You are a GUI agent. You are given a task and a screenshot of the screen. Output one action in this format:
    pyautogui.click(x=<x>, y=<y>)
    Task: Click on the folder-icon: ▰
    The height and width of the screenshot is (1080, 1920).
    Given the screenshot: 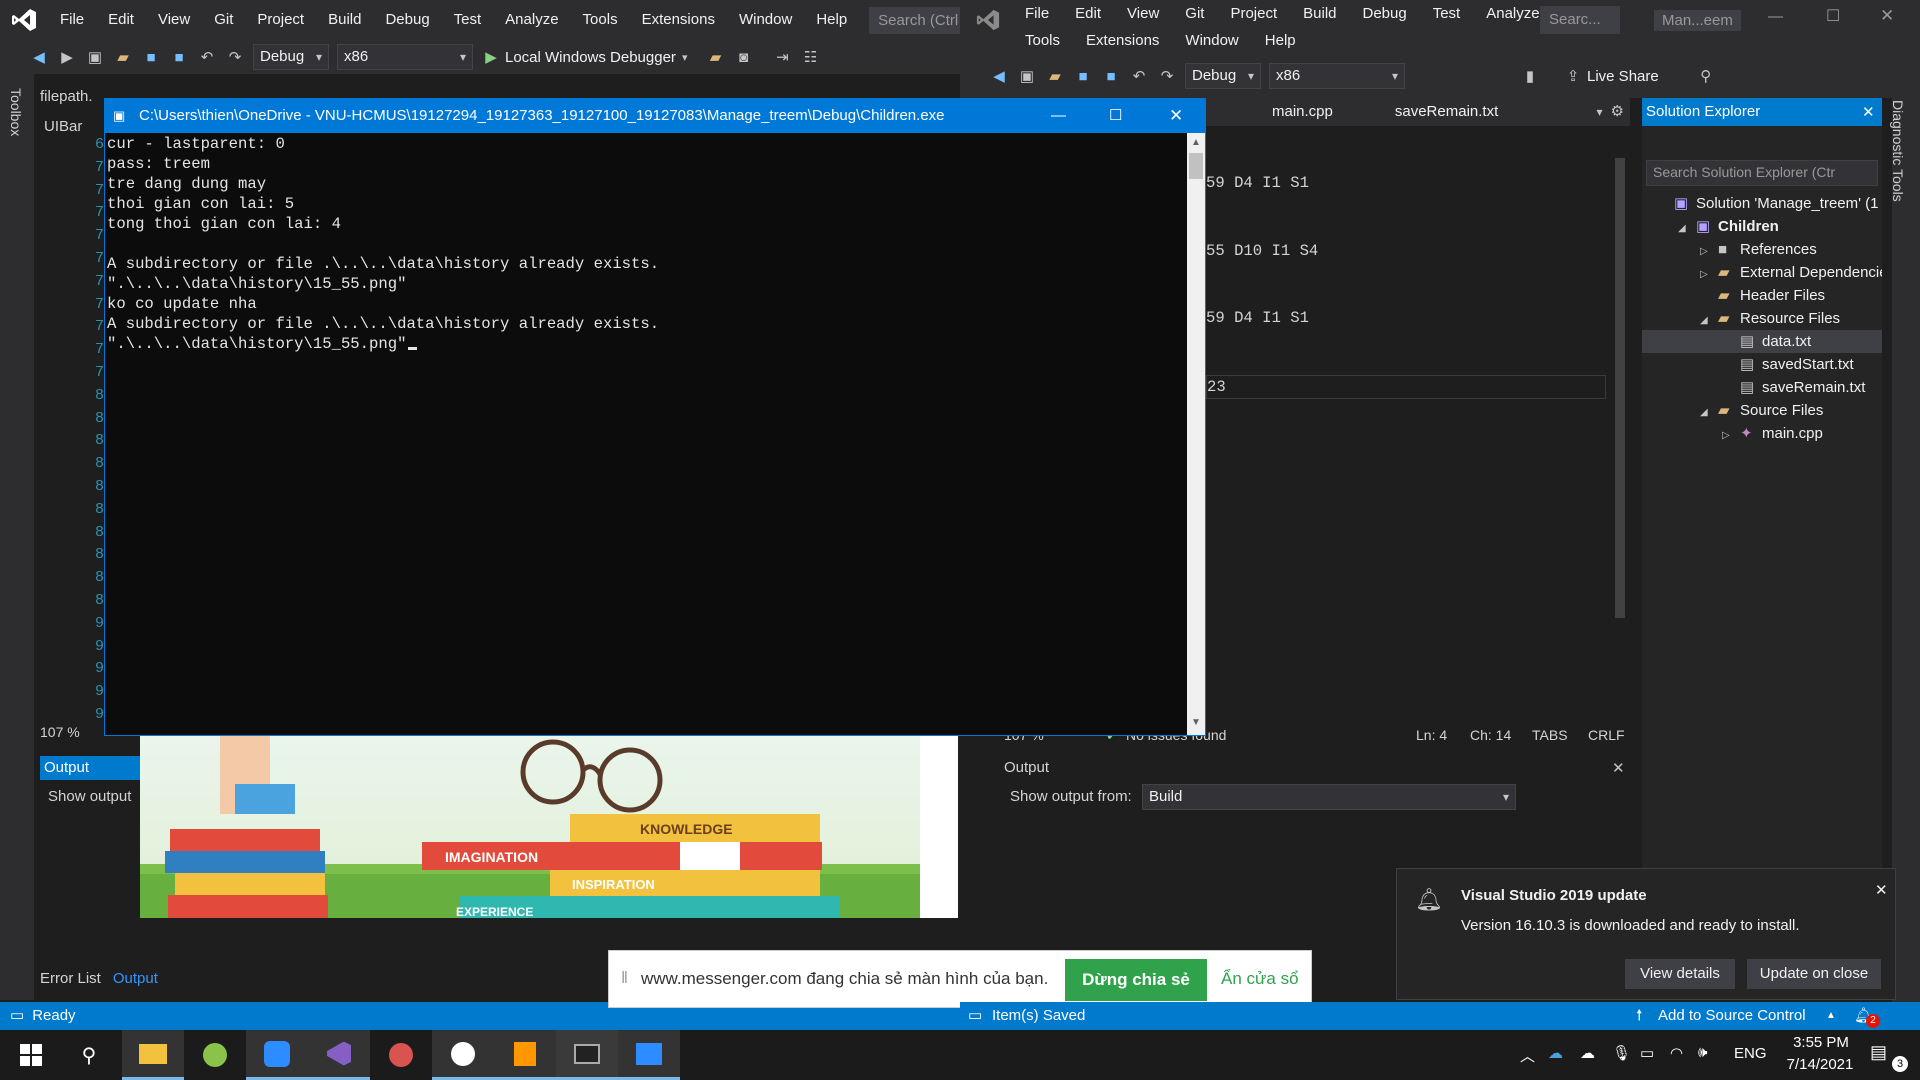 What is the action you would take?
    pyautogui.click(x=715, y=57)
    